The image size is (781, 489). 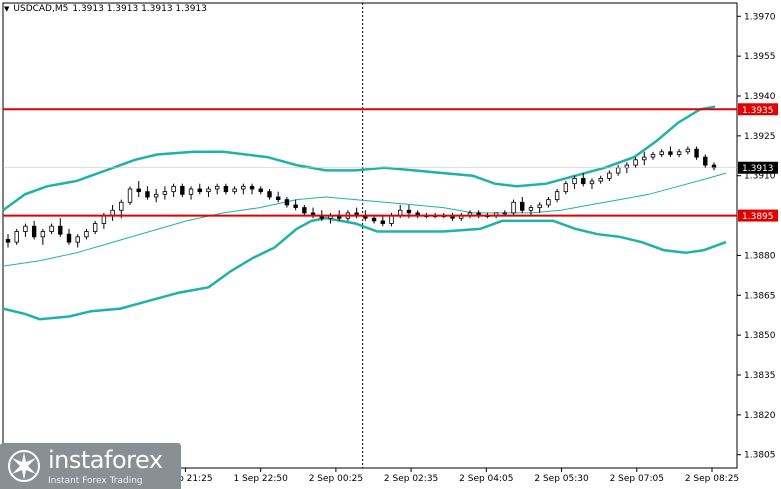 What do you see at coordinates (760, 97) in the screenshot?
I see `price-tick-label: 1.3940` at bounding box center [760, 97].